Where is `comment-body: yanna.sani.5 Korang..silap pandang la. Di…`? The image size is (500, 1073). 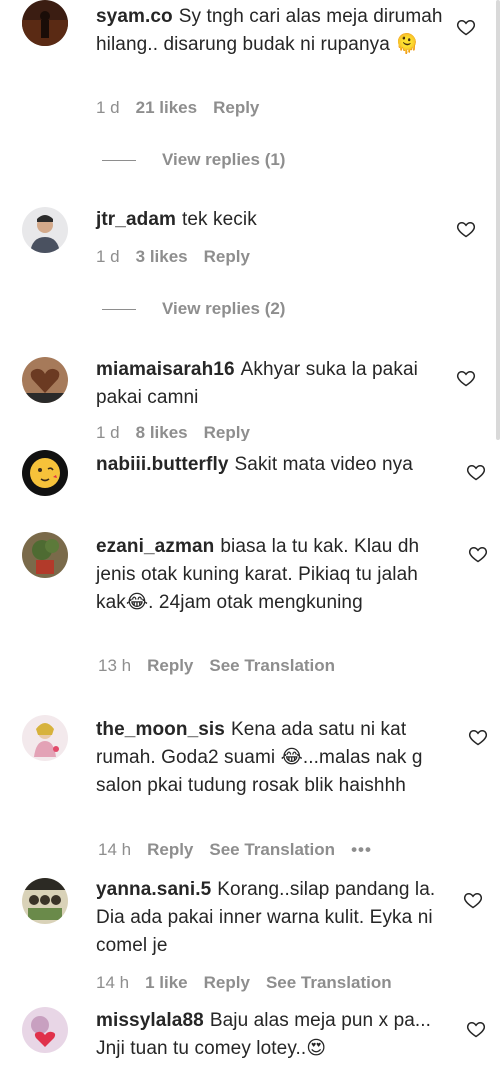 comment-body: yanna.sani.5 Korang..silap pandang la. Di… is located at coordinates (270, 918).